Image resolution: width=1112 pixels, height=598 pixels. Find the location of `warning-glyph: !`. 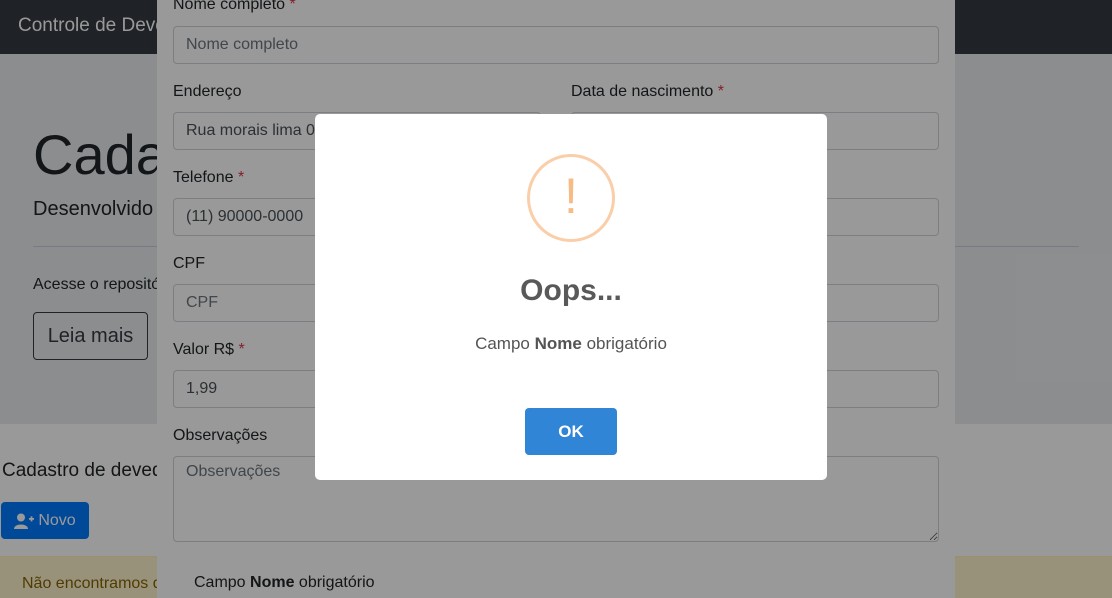

warning-glyph: ! is located at coordinates (571, 196).